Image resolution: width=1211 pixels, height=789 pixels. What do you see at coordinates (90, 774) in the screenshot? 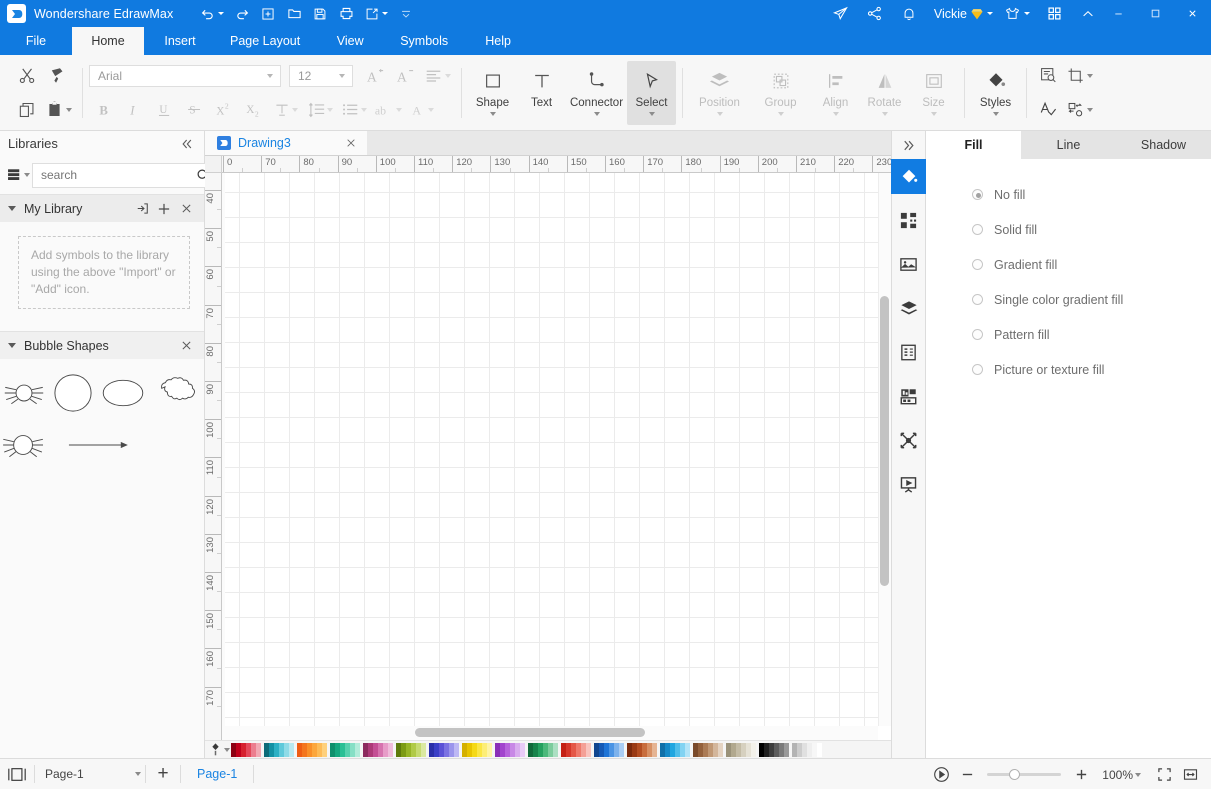
I see `page-selector: Page-1` at bounding box center [90, 774].